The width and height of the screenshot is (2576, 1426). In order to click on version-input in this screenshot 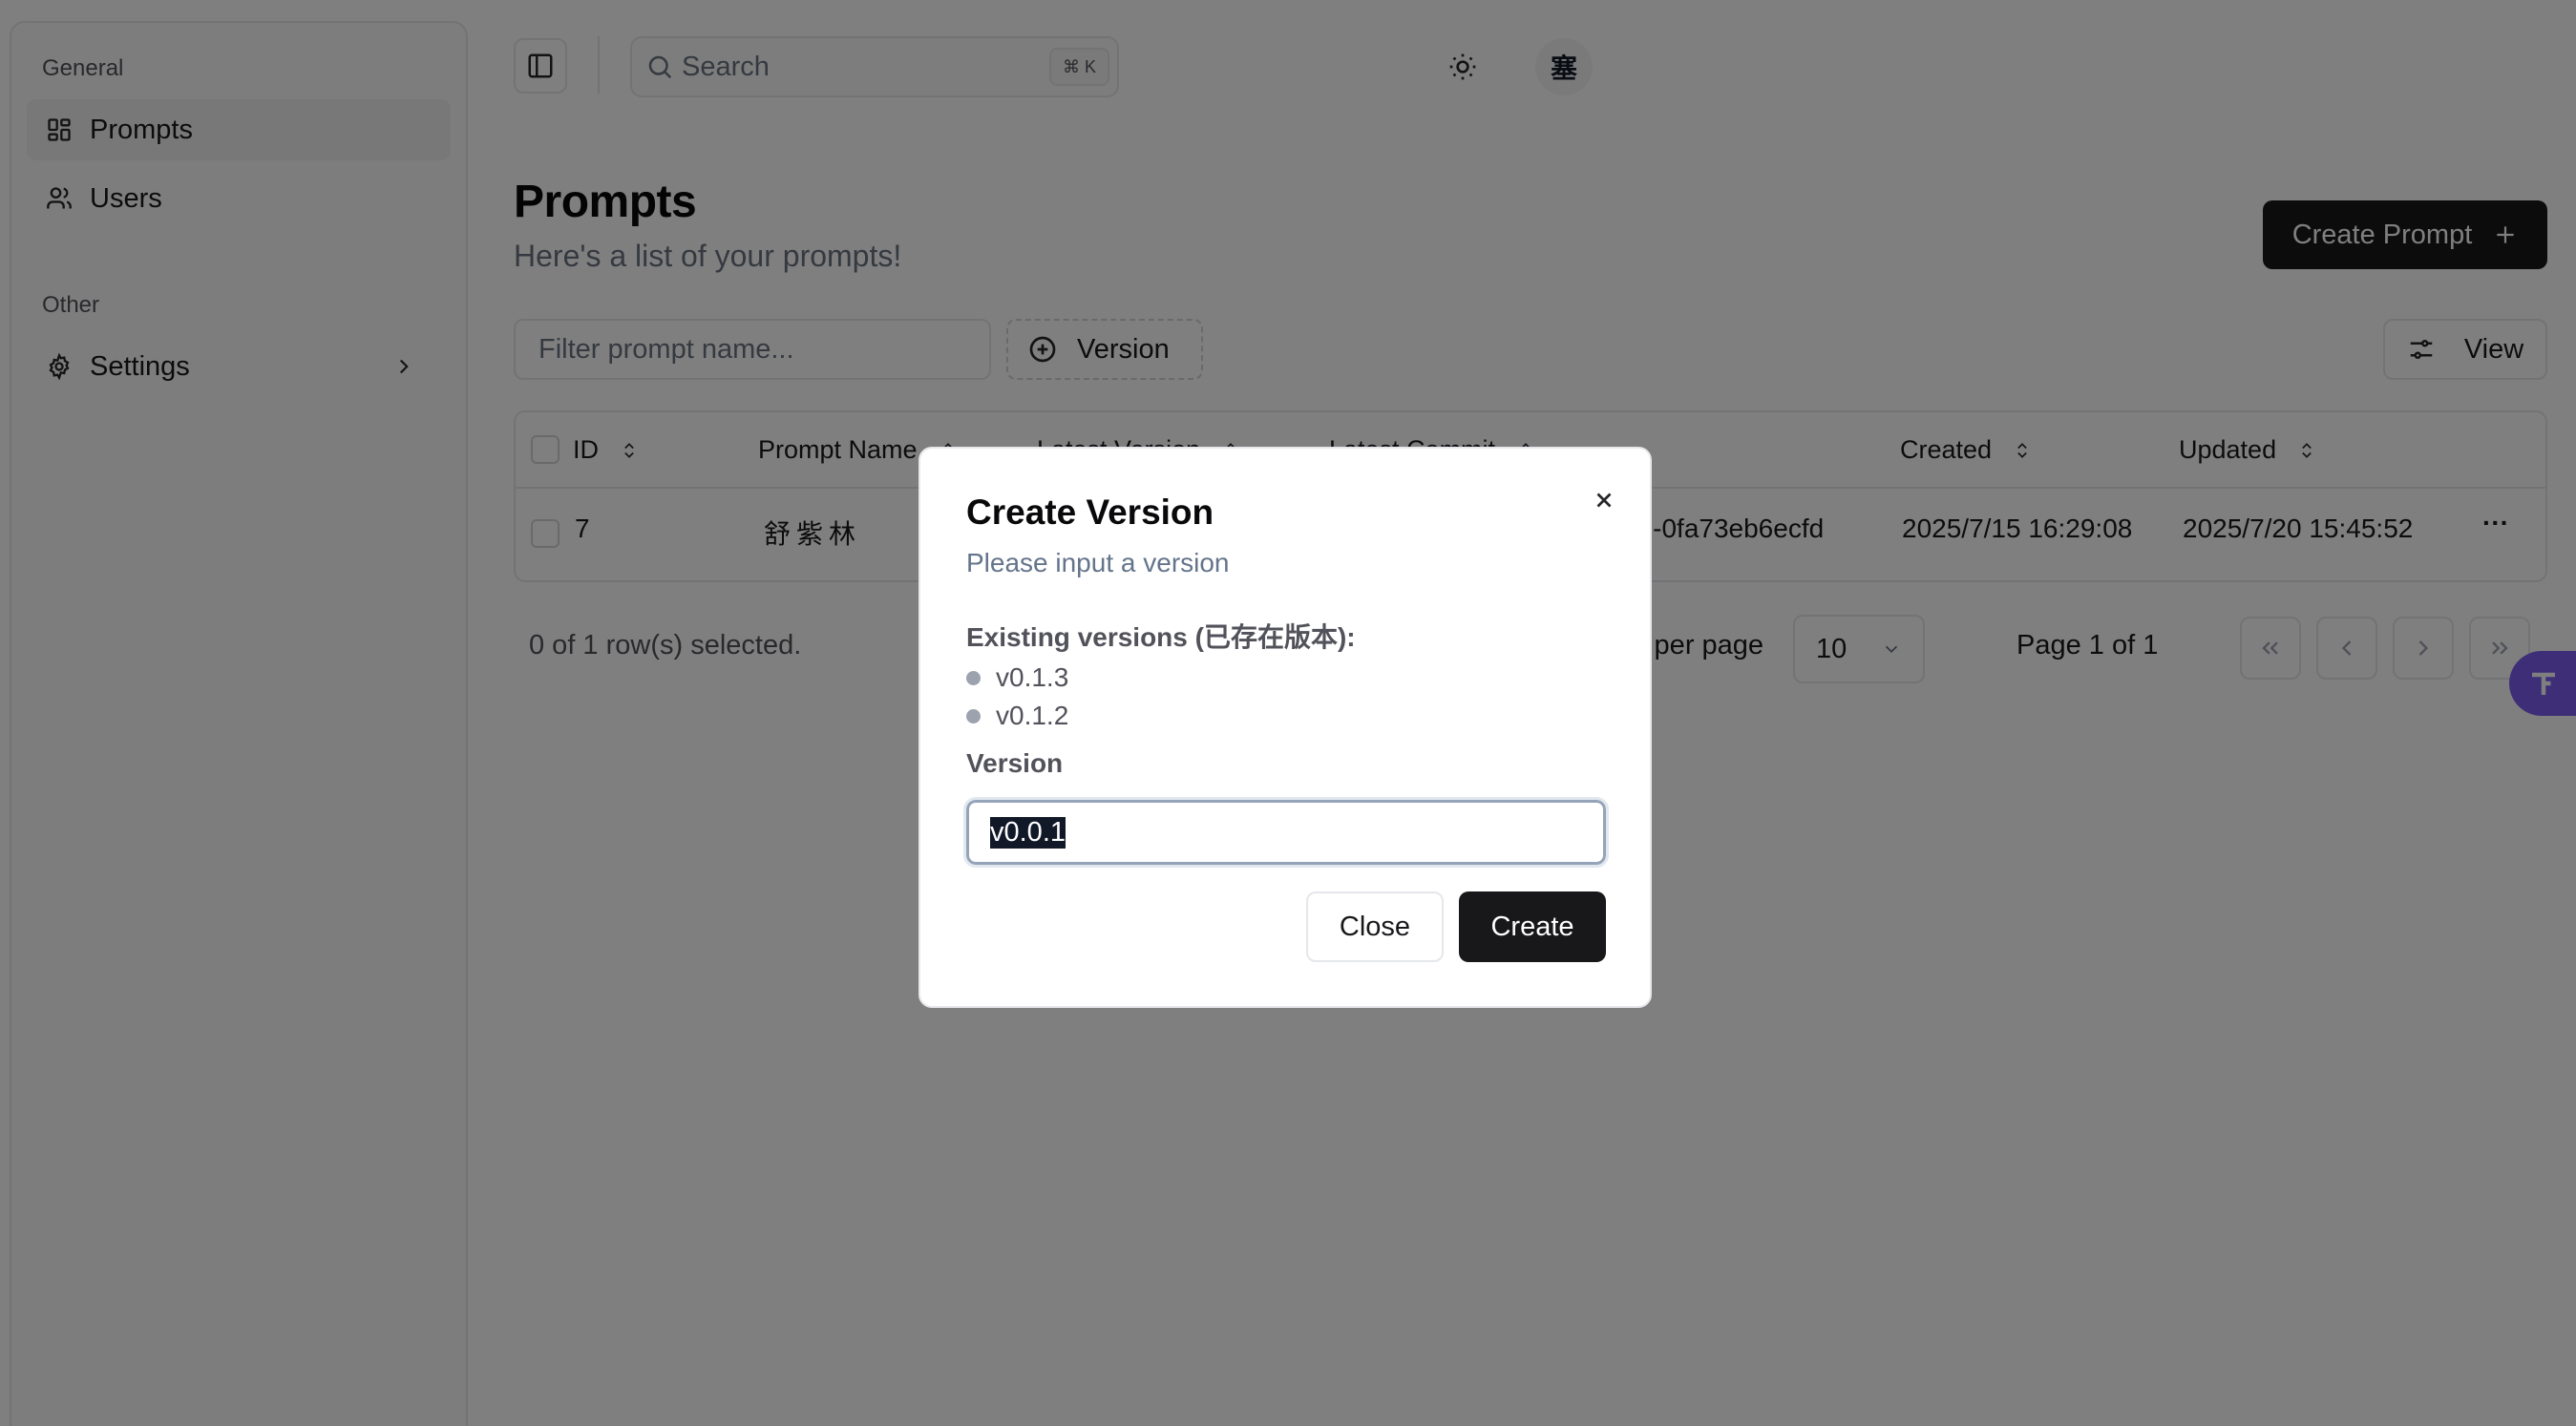, I will do `click(1286, 832)`.